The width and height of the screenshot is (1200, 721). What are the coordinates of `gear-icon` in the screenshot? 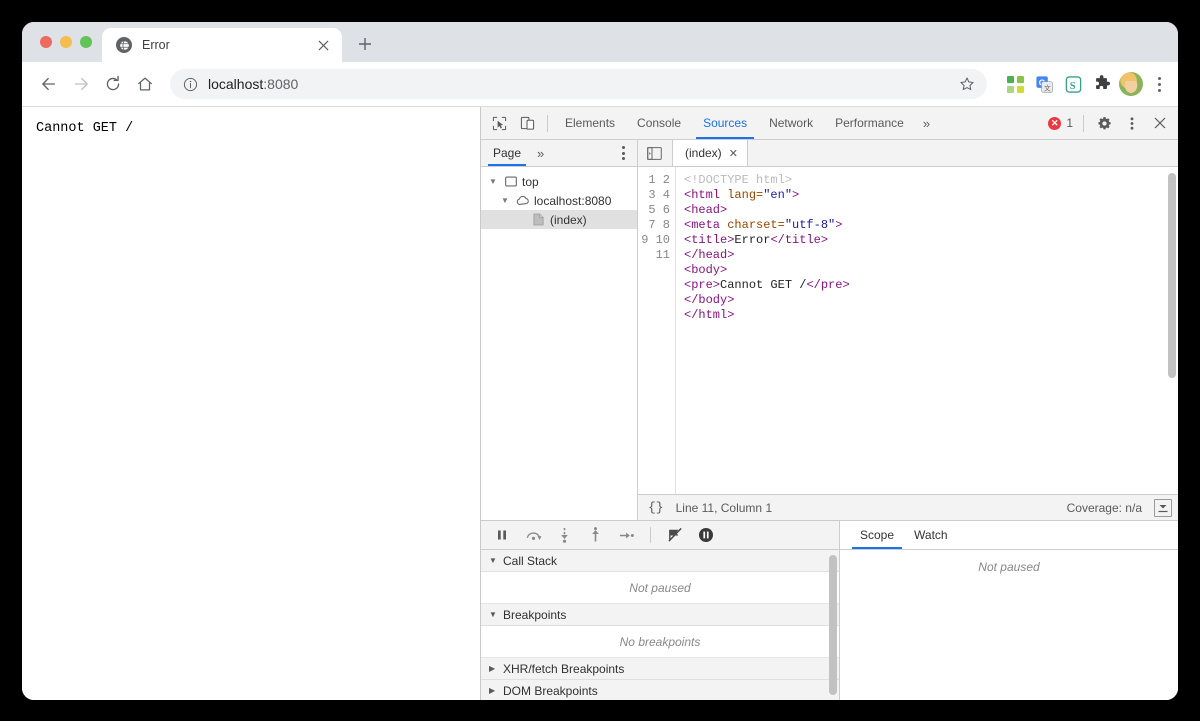 It's located at (1104, 123).